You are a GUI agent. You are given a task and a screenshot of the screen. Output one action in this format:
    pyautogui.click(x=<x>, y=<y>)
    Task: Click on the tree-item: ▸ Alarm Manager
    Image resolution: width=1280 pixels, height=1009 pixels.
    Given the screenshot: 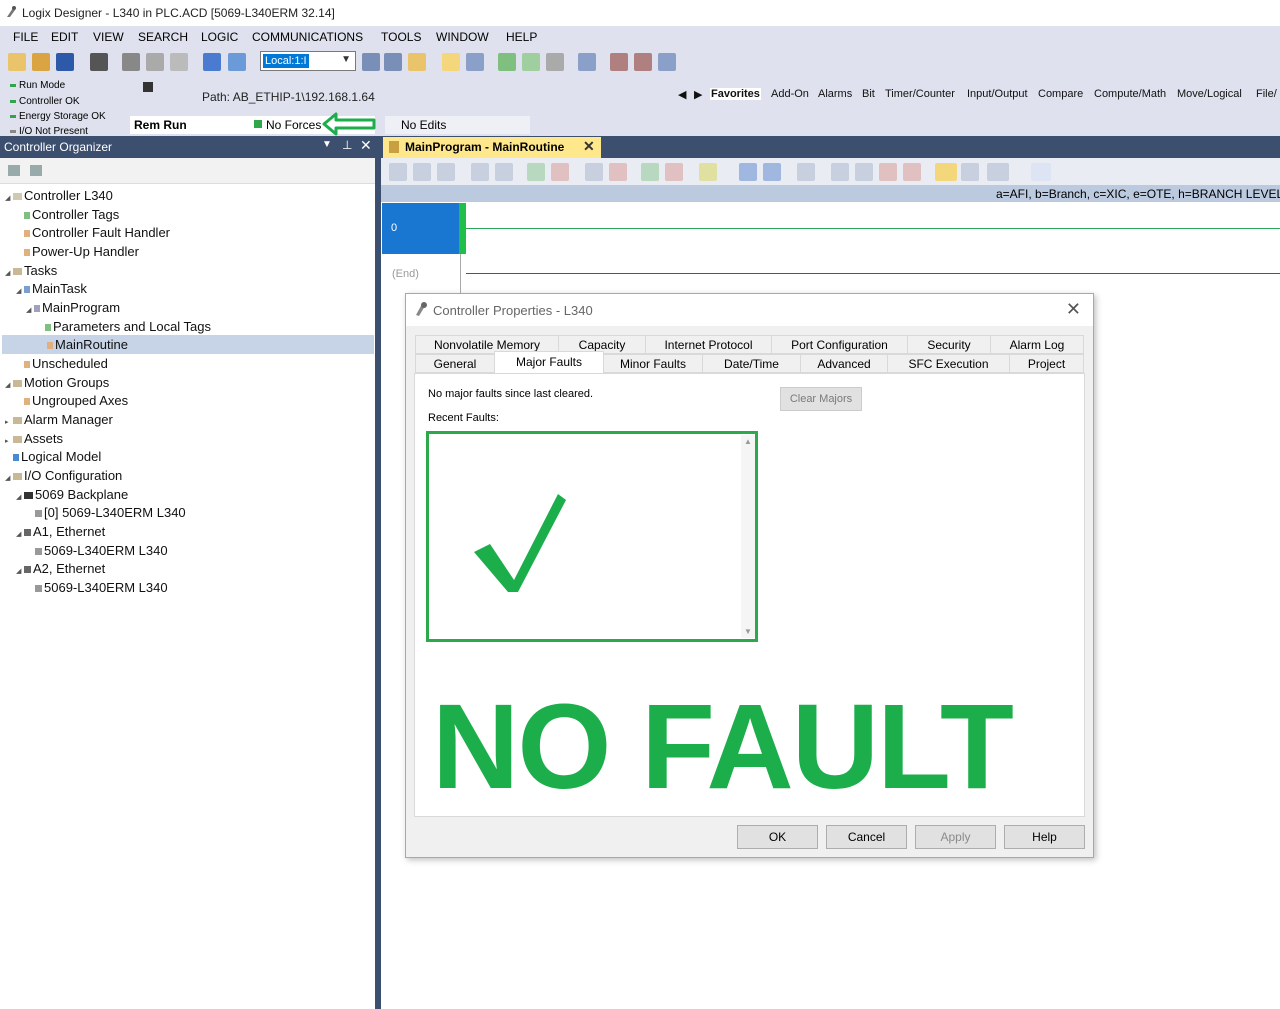 What is the action you would take?
    pyautogui.click(x=59, y=419)
    